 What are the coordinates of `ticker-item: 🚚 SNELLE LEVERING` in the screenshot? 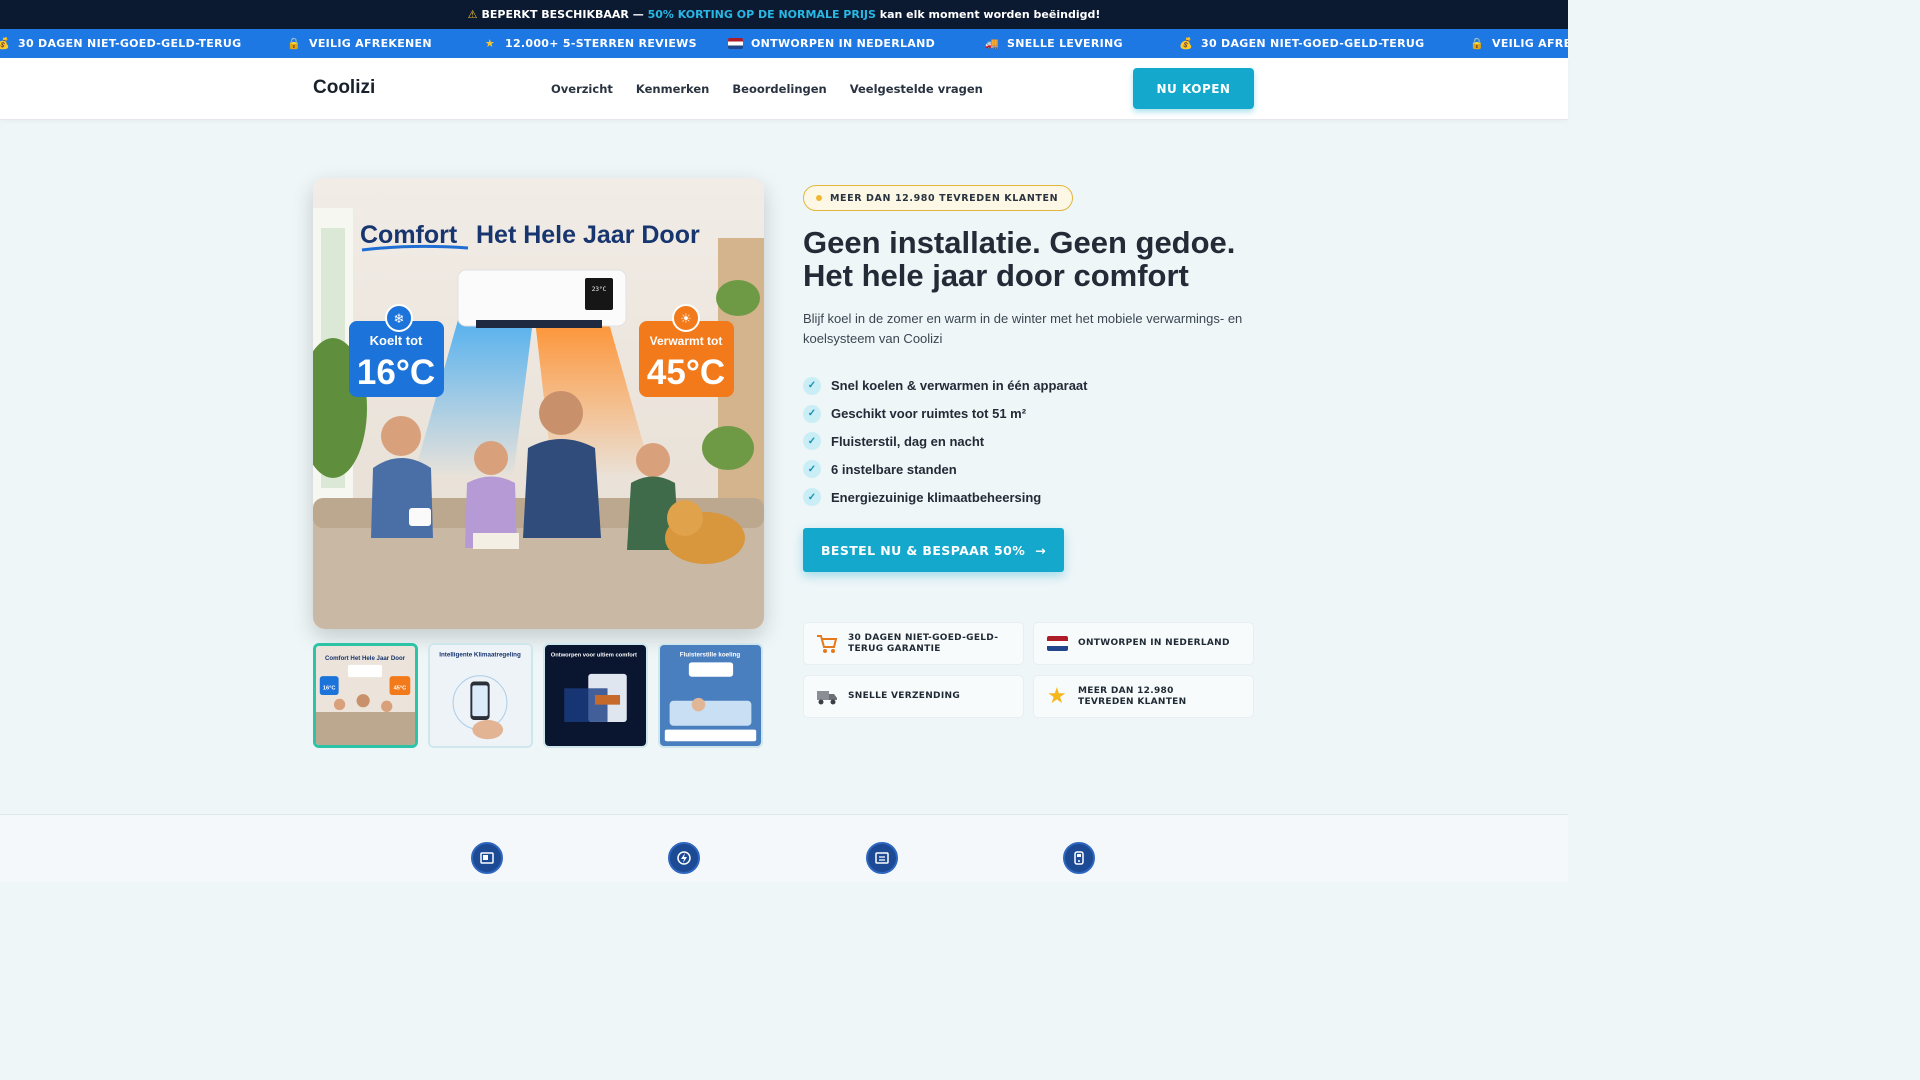 It's located at (1054, 43).